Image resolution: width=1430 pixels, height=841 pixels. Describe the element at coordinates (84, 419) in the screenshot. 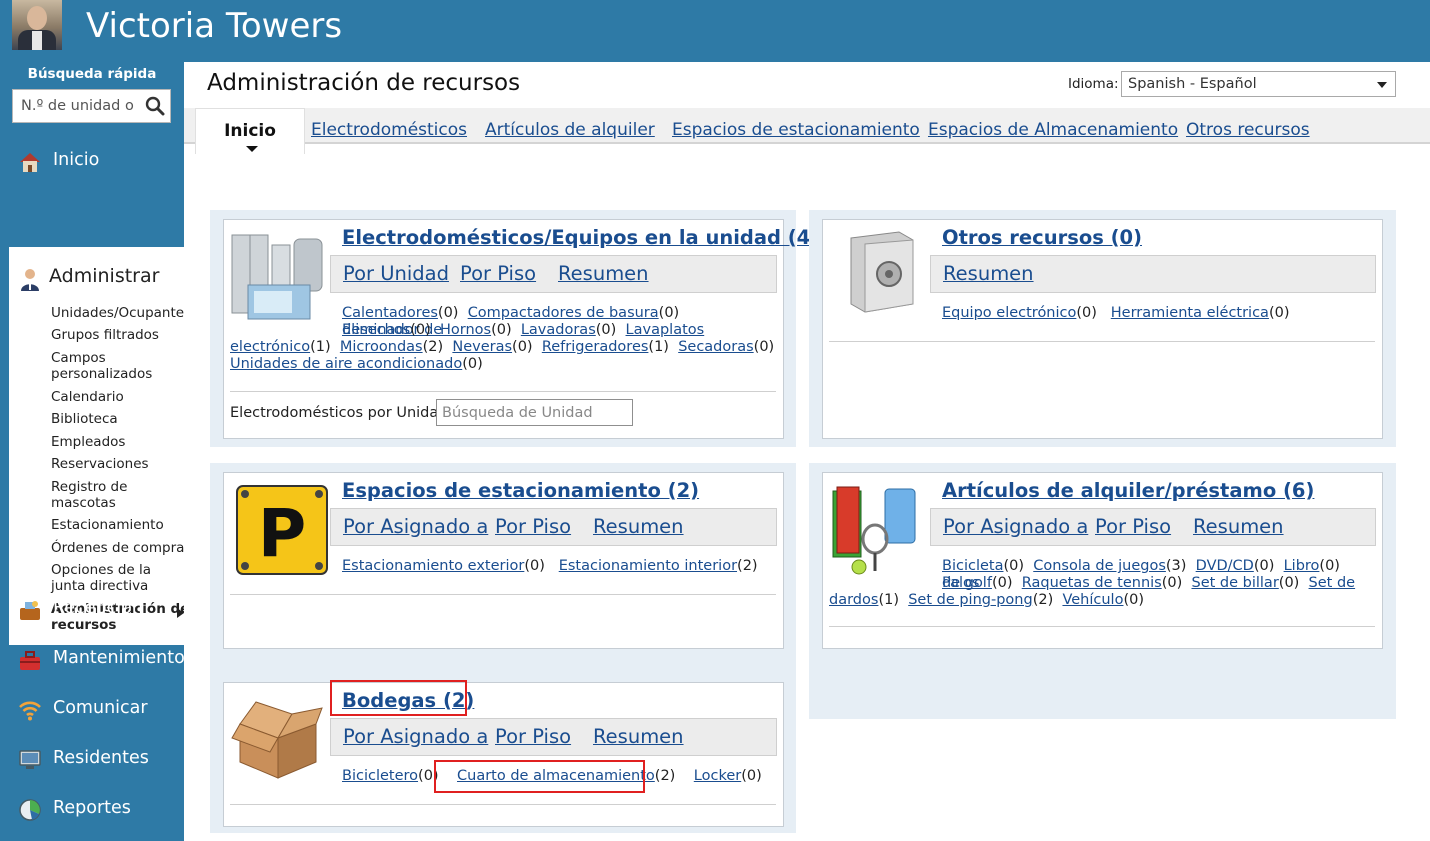

I see `admin-item-biblioteca: Biblioteca` at that location.